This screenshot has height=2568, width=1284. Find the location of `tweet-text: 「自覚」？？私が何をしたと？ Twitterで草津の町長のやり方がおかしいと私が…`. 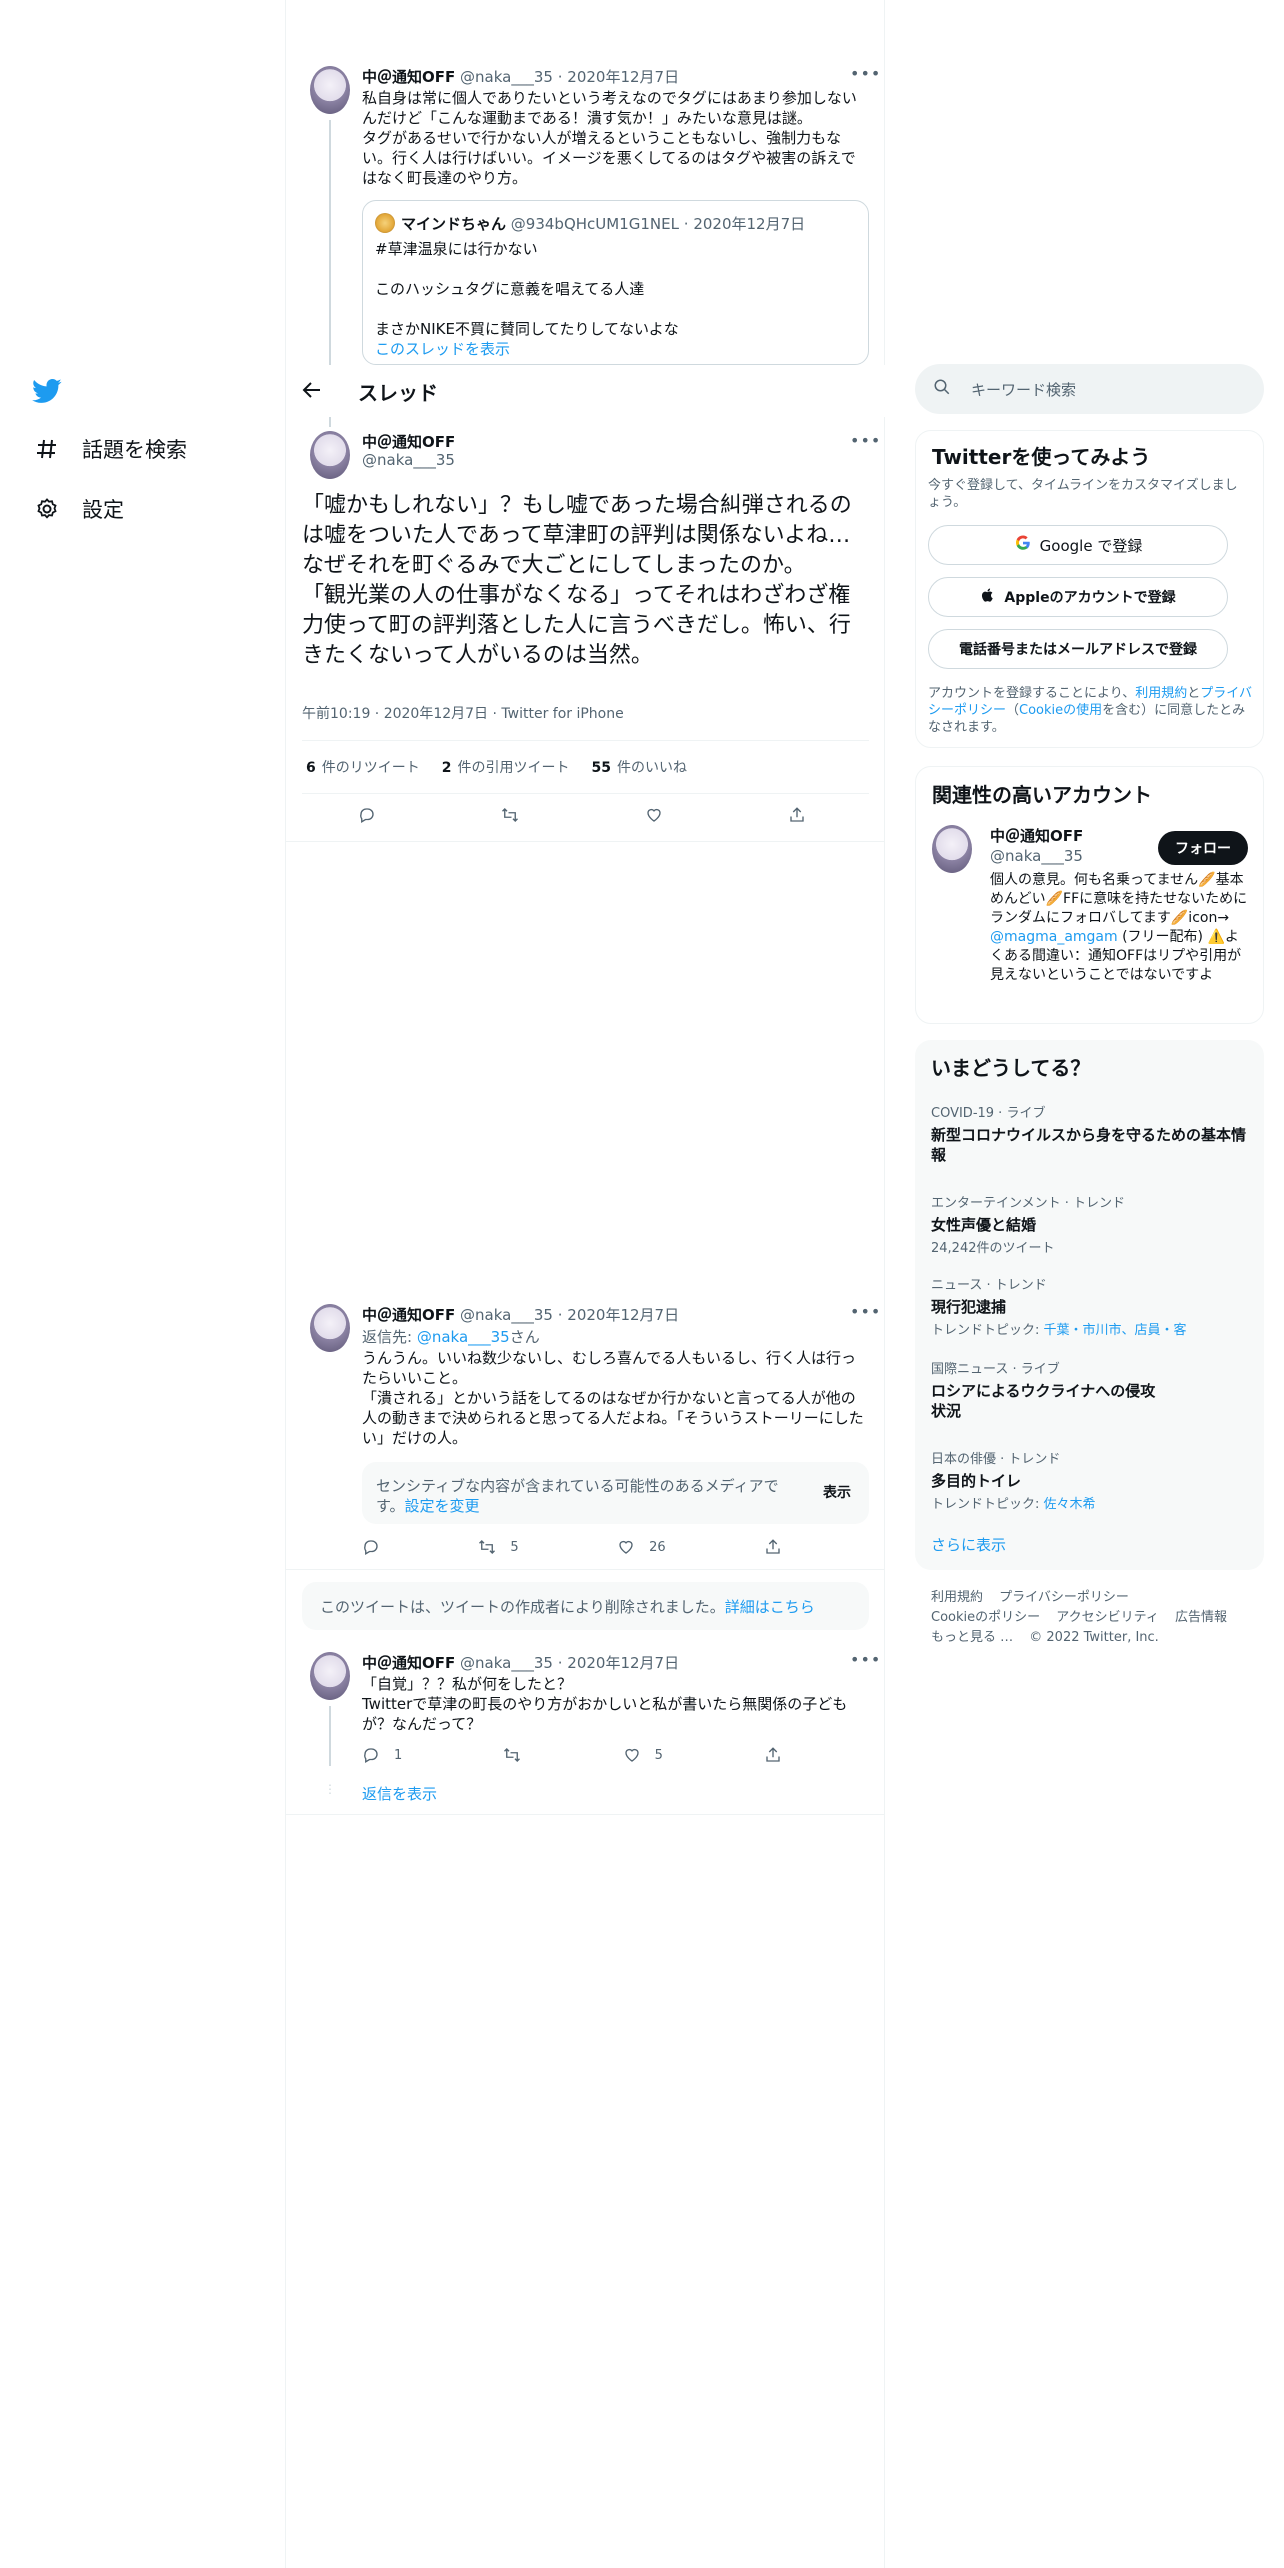

tweet-text: 「自覚」？？私が何をしたと？ Twitterで草津の町長のやり方がおかしいと私が… is located at coordinates (605, 1704).